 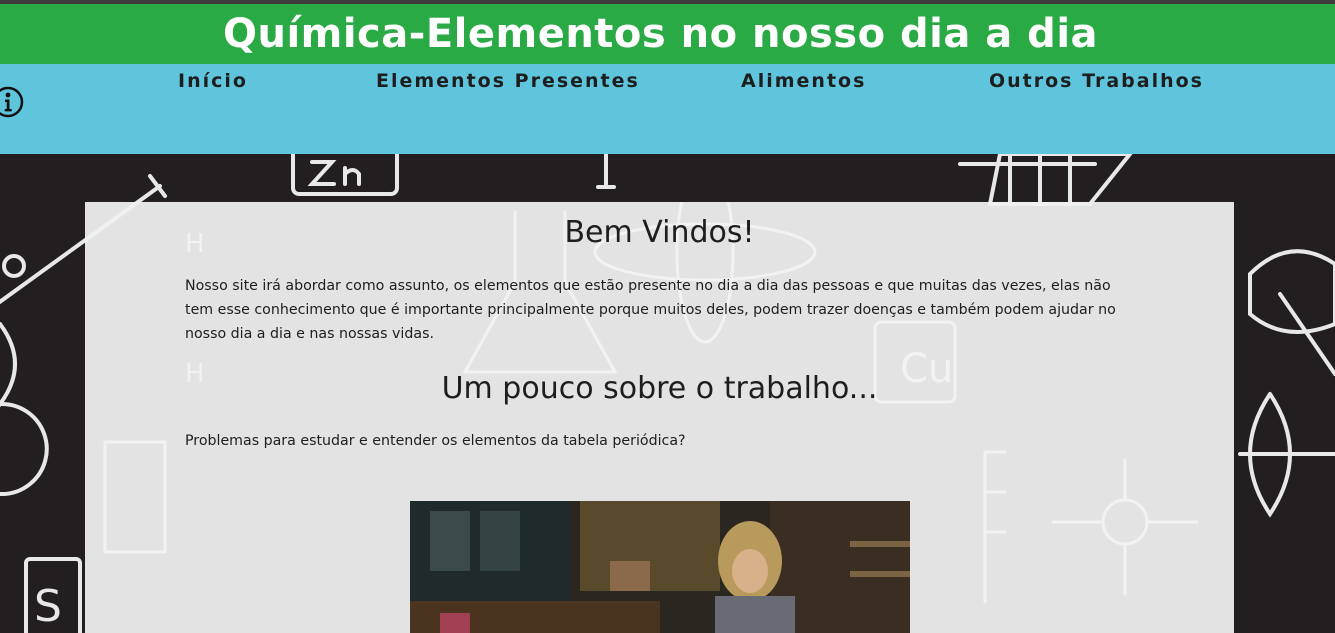 What do you see at coordinates (1096, 81) in the screenshot?
I see `nav-item-outros-trabalhos: Outros Trabalhos` at bounding box center [1096, 81].